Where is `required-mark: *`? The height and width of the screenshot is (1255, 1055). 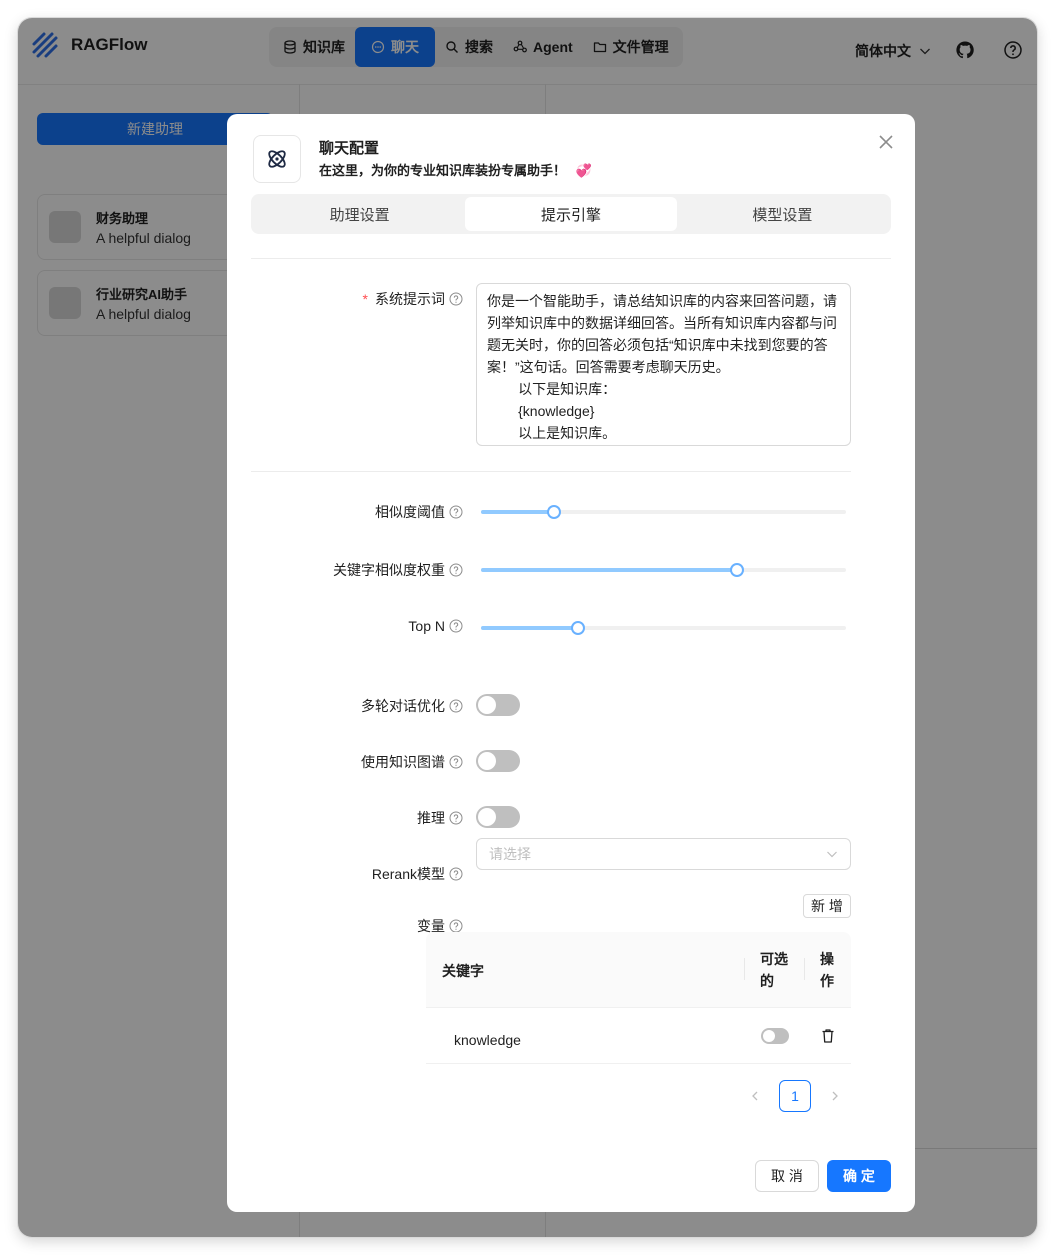
required-mark: * is located at coordinates (365, 299).